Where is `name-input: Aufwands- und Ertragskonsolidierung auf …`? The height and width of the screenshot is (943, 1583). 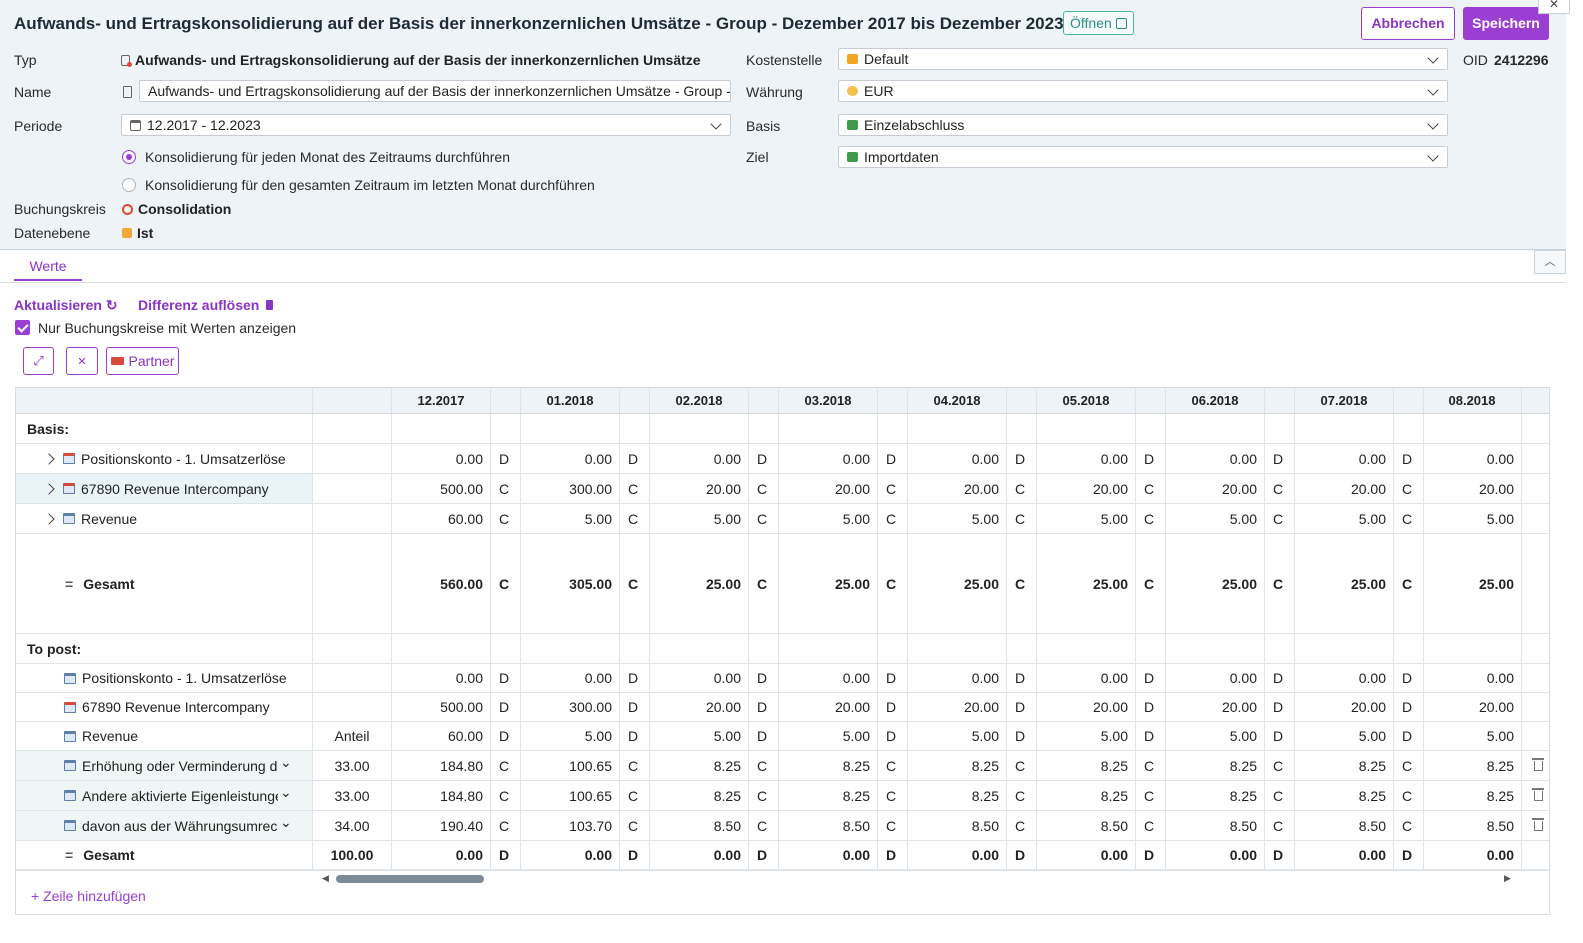
name-input: Aufwands- und Ertragskonsolidierung auf … is located at coordinates (435, 91).